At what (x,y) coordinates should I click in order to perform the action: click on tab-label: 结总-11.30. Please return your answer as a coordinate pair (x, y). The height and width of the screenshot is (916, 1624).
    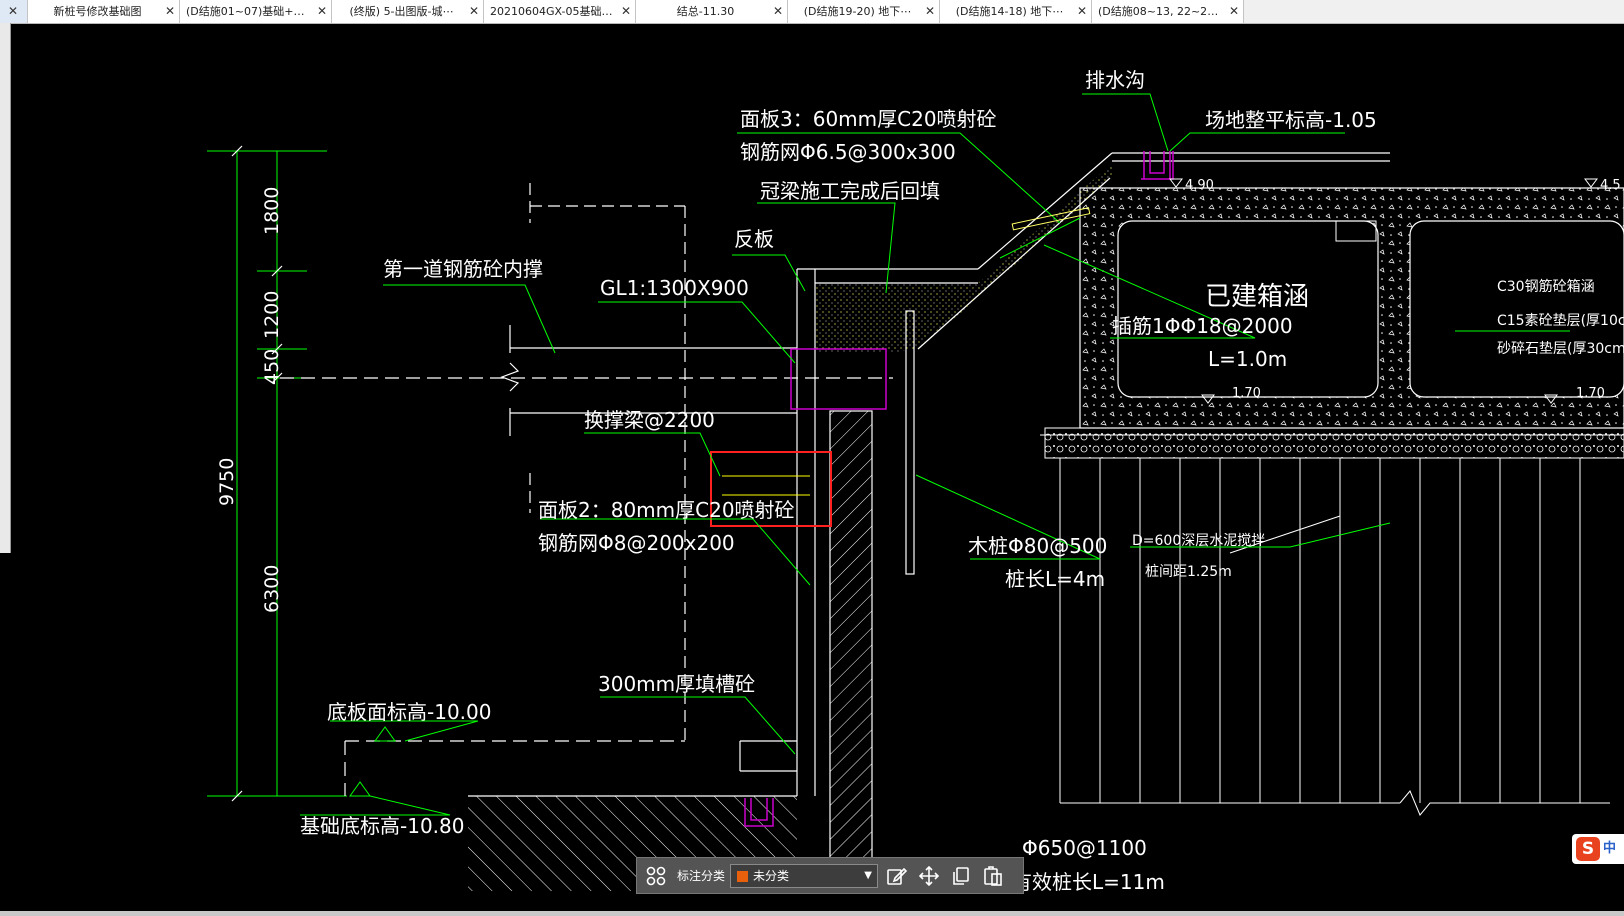
    Looking at the image, I should click on (705, 11).